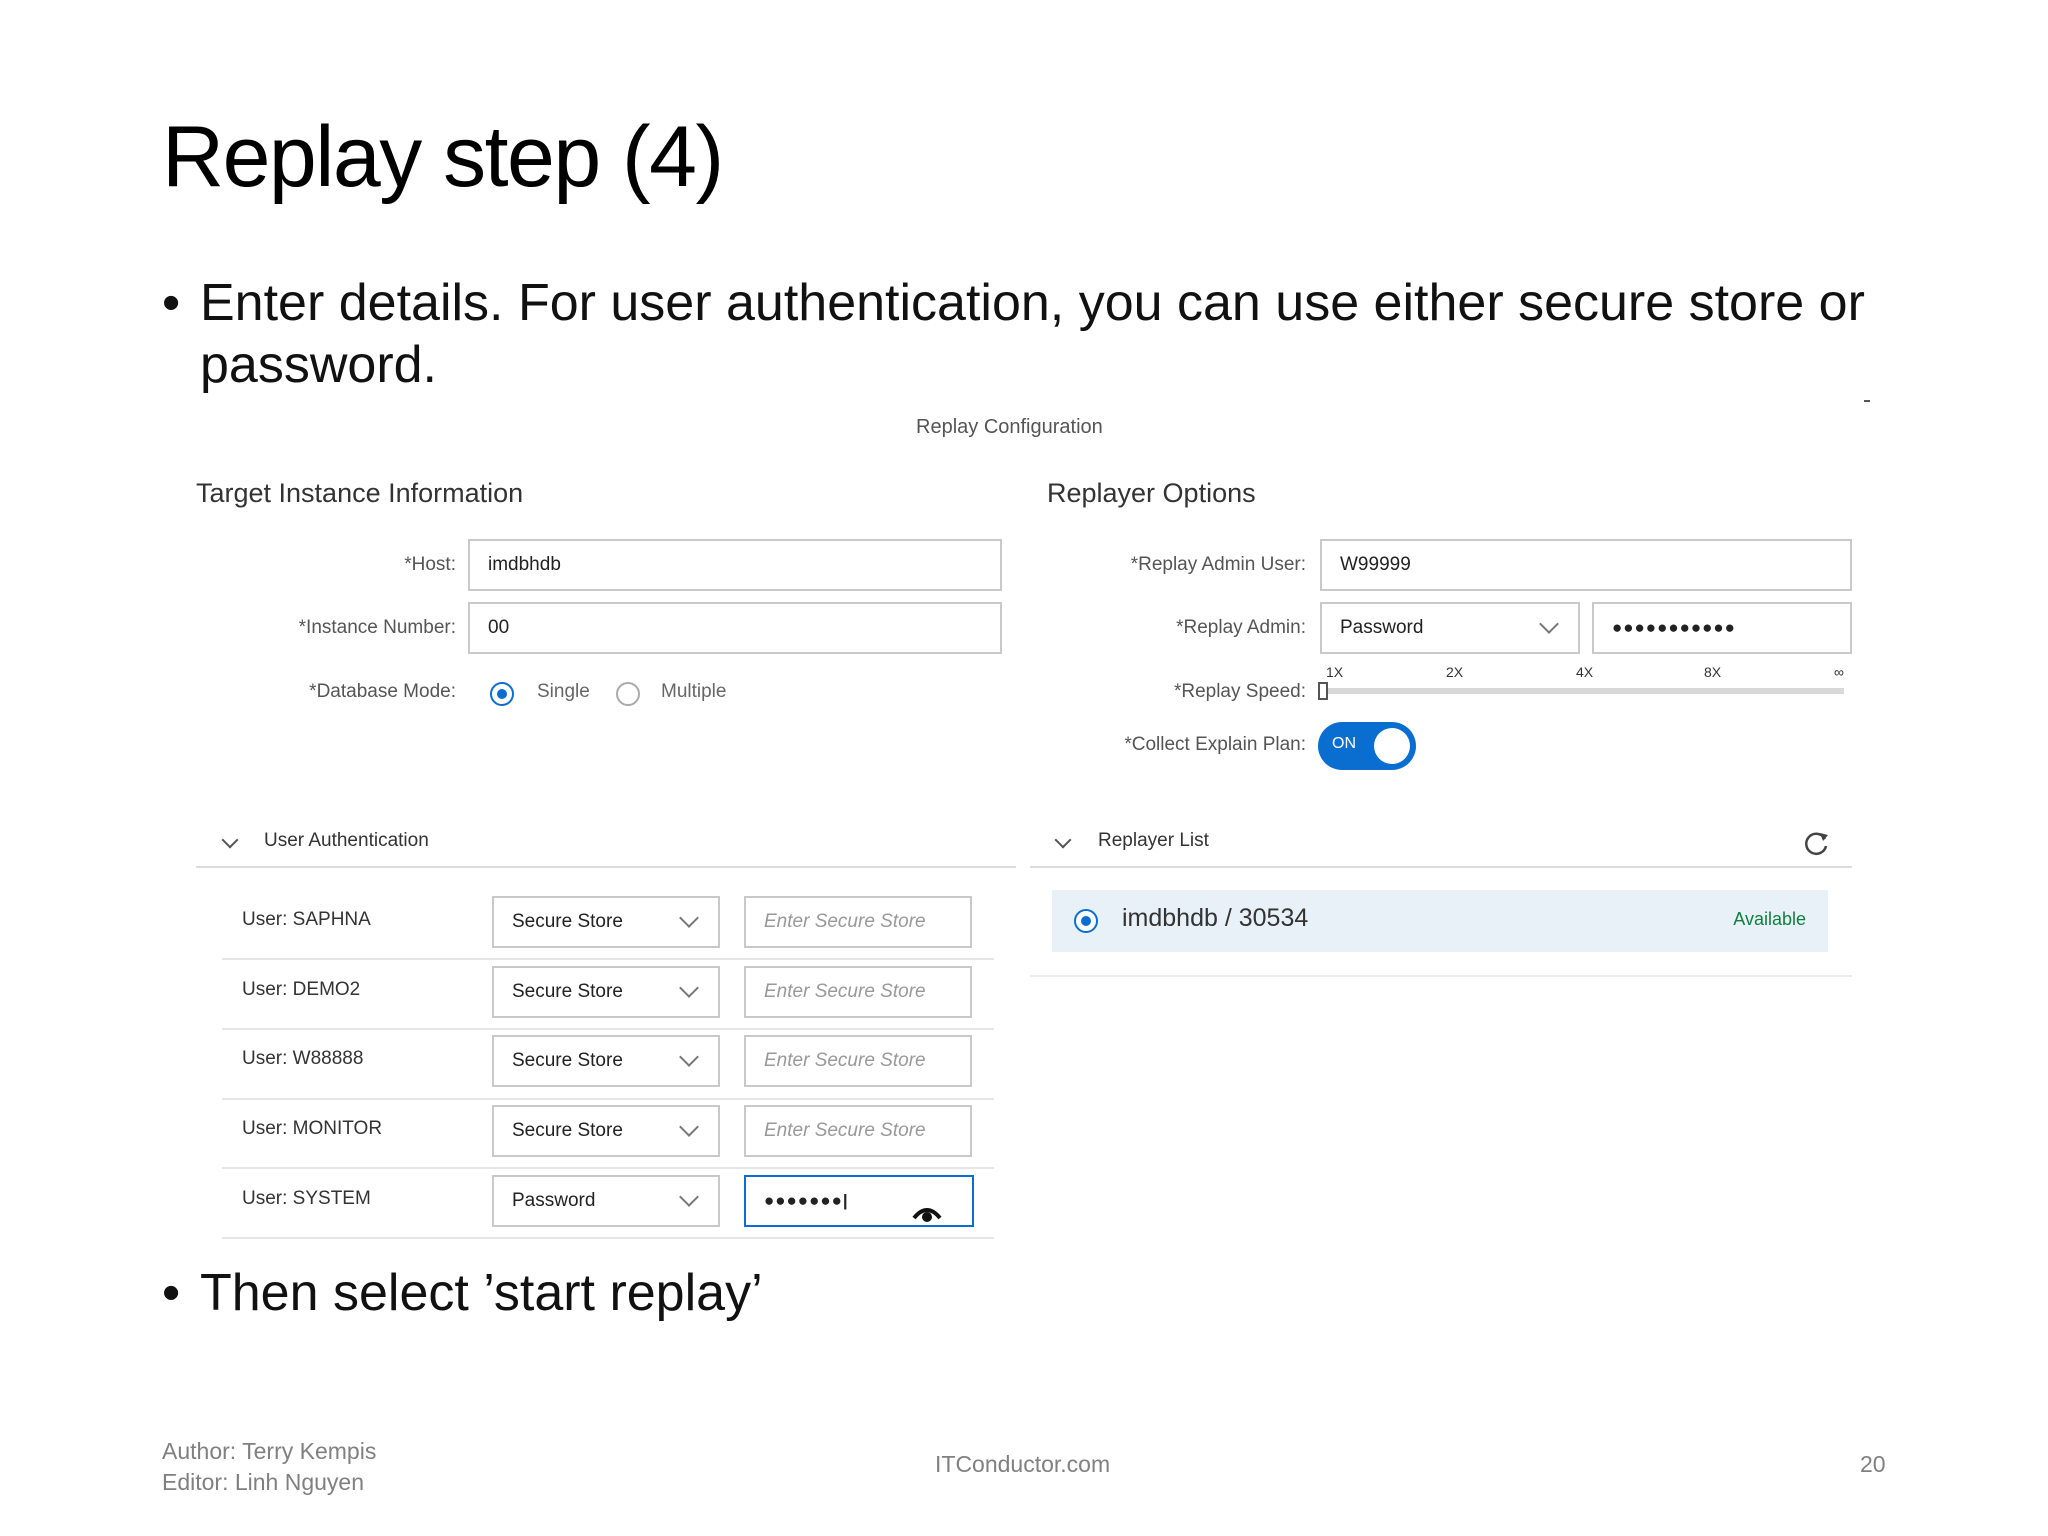  What do you see at coordinates (1335, 672) in the screenshot?
I see `speed-tick-1x: 1X` at bounding box center [1335, 672].